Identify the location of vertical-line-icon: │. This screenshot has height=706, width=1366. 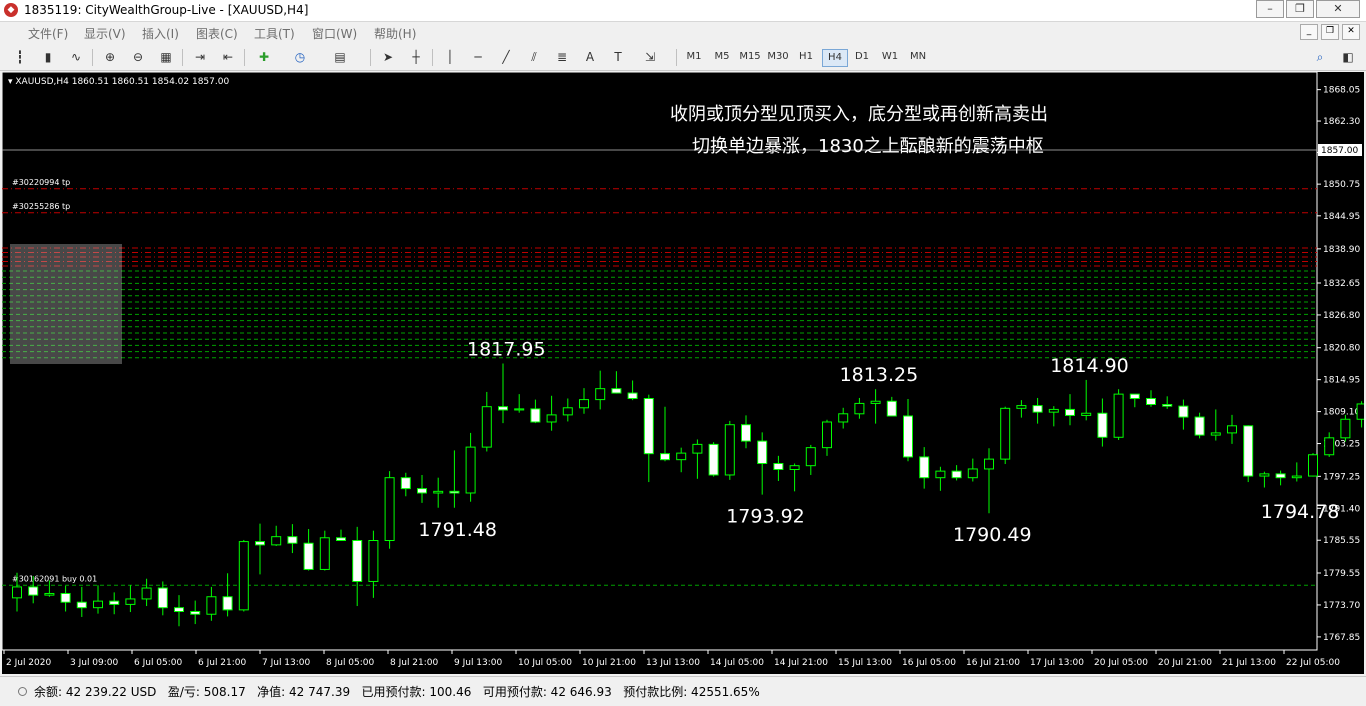
(450, 57).